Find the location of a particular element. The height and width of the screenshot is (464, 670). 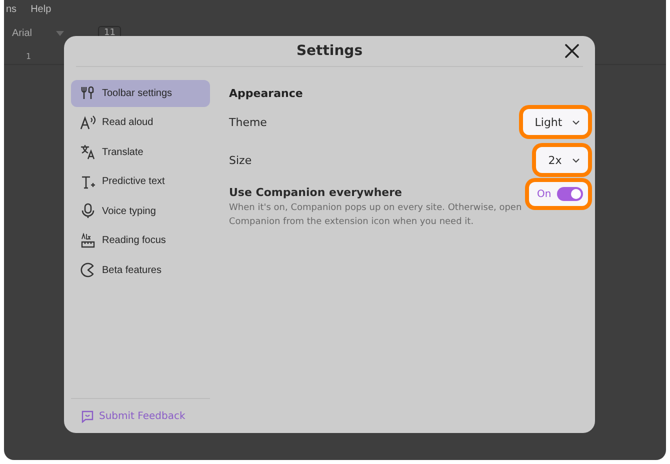

speaking-letter-icon is located at coordinates (88, 122).